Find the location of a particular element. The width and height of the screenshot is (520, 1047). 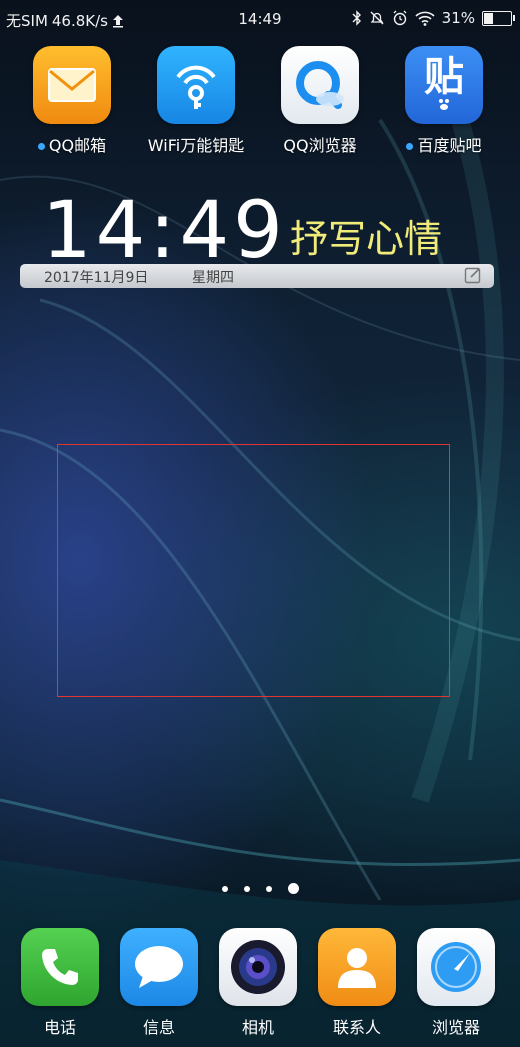

dock-camera: 相机 is located at coordinates (258, 983).